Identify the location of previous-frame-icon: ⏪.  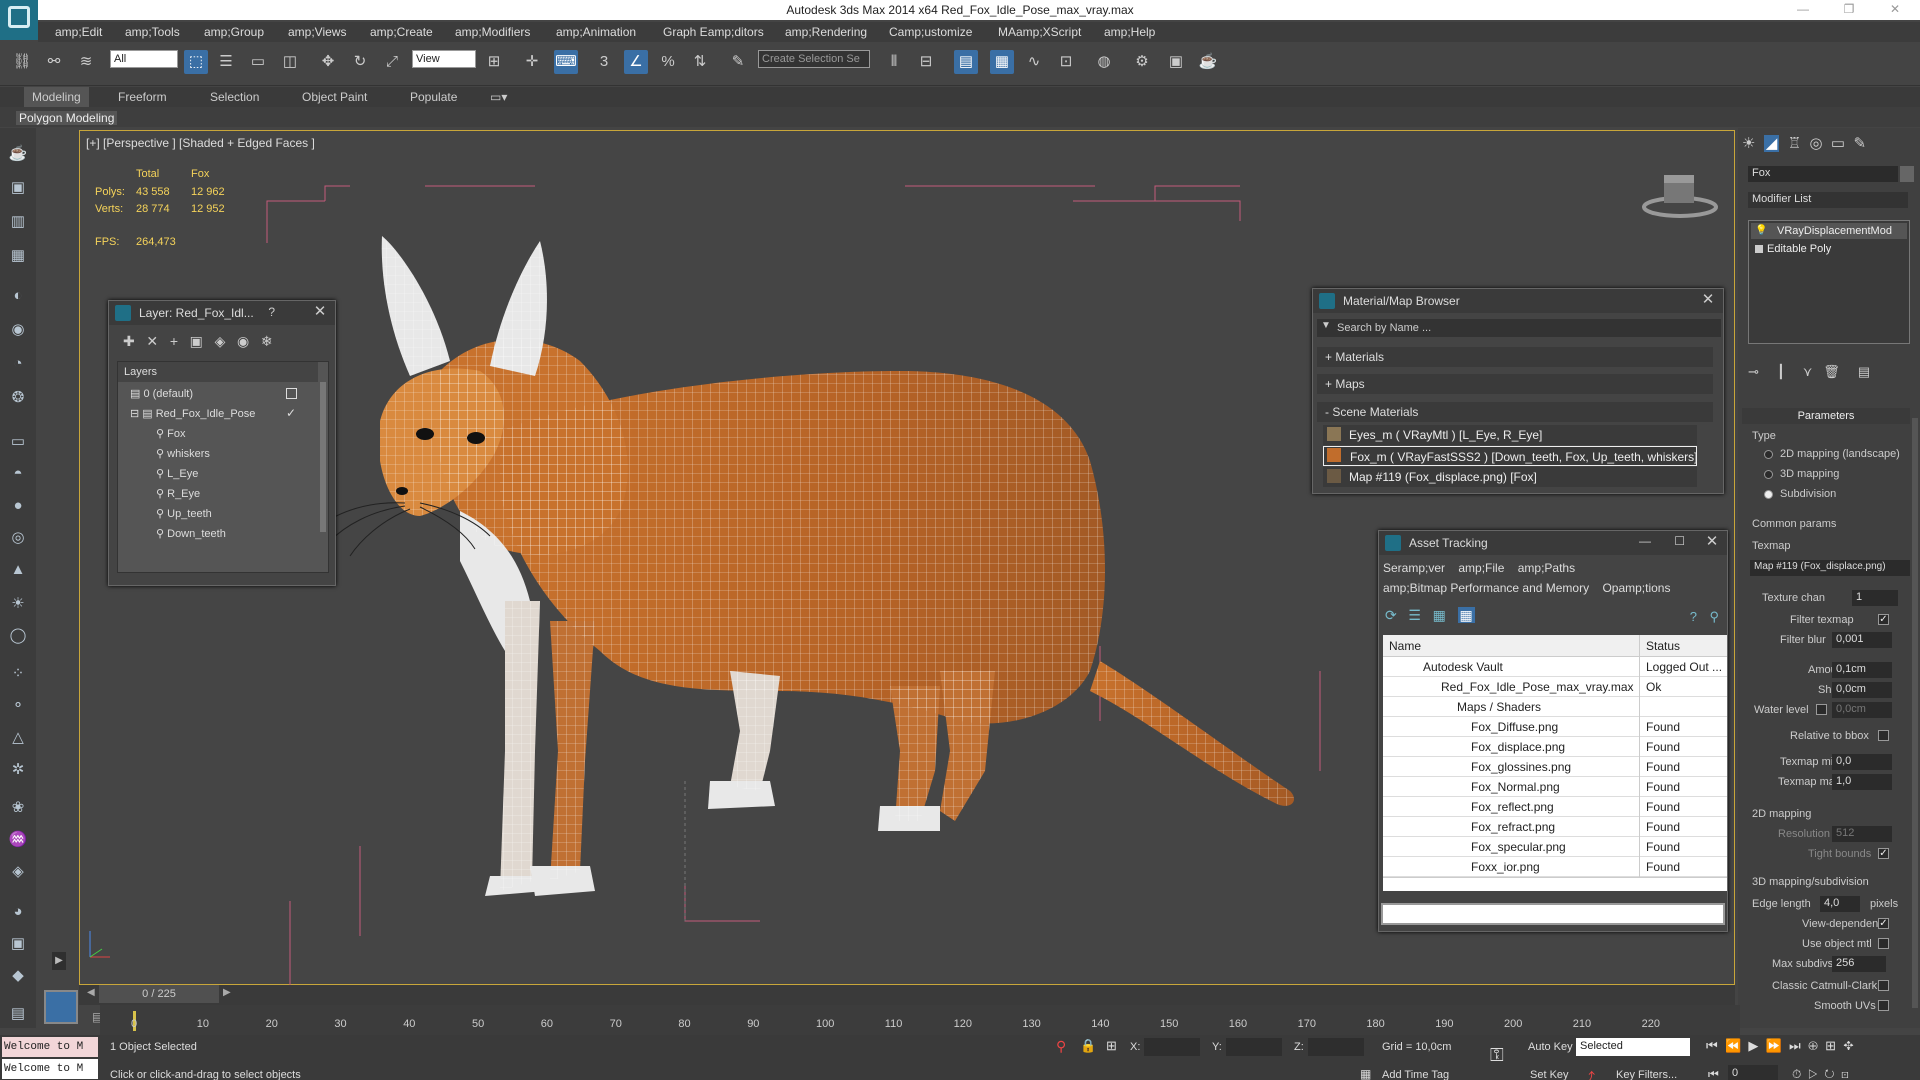
(1733, 1045).